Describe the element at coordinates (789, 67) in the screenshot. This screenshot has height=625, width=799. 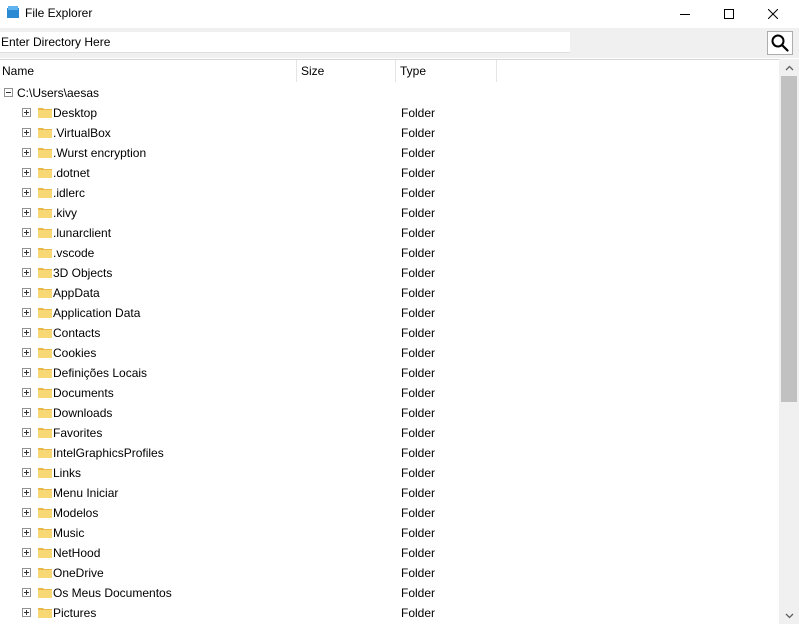
I see `scroll-up-button` at that location.